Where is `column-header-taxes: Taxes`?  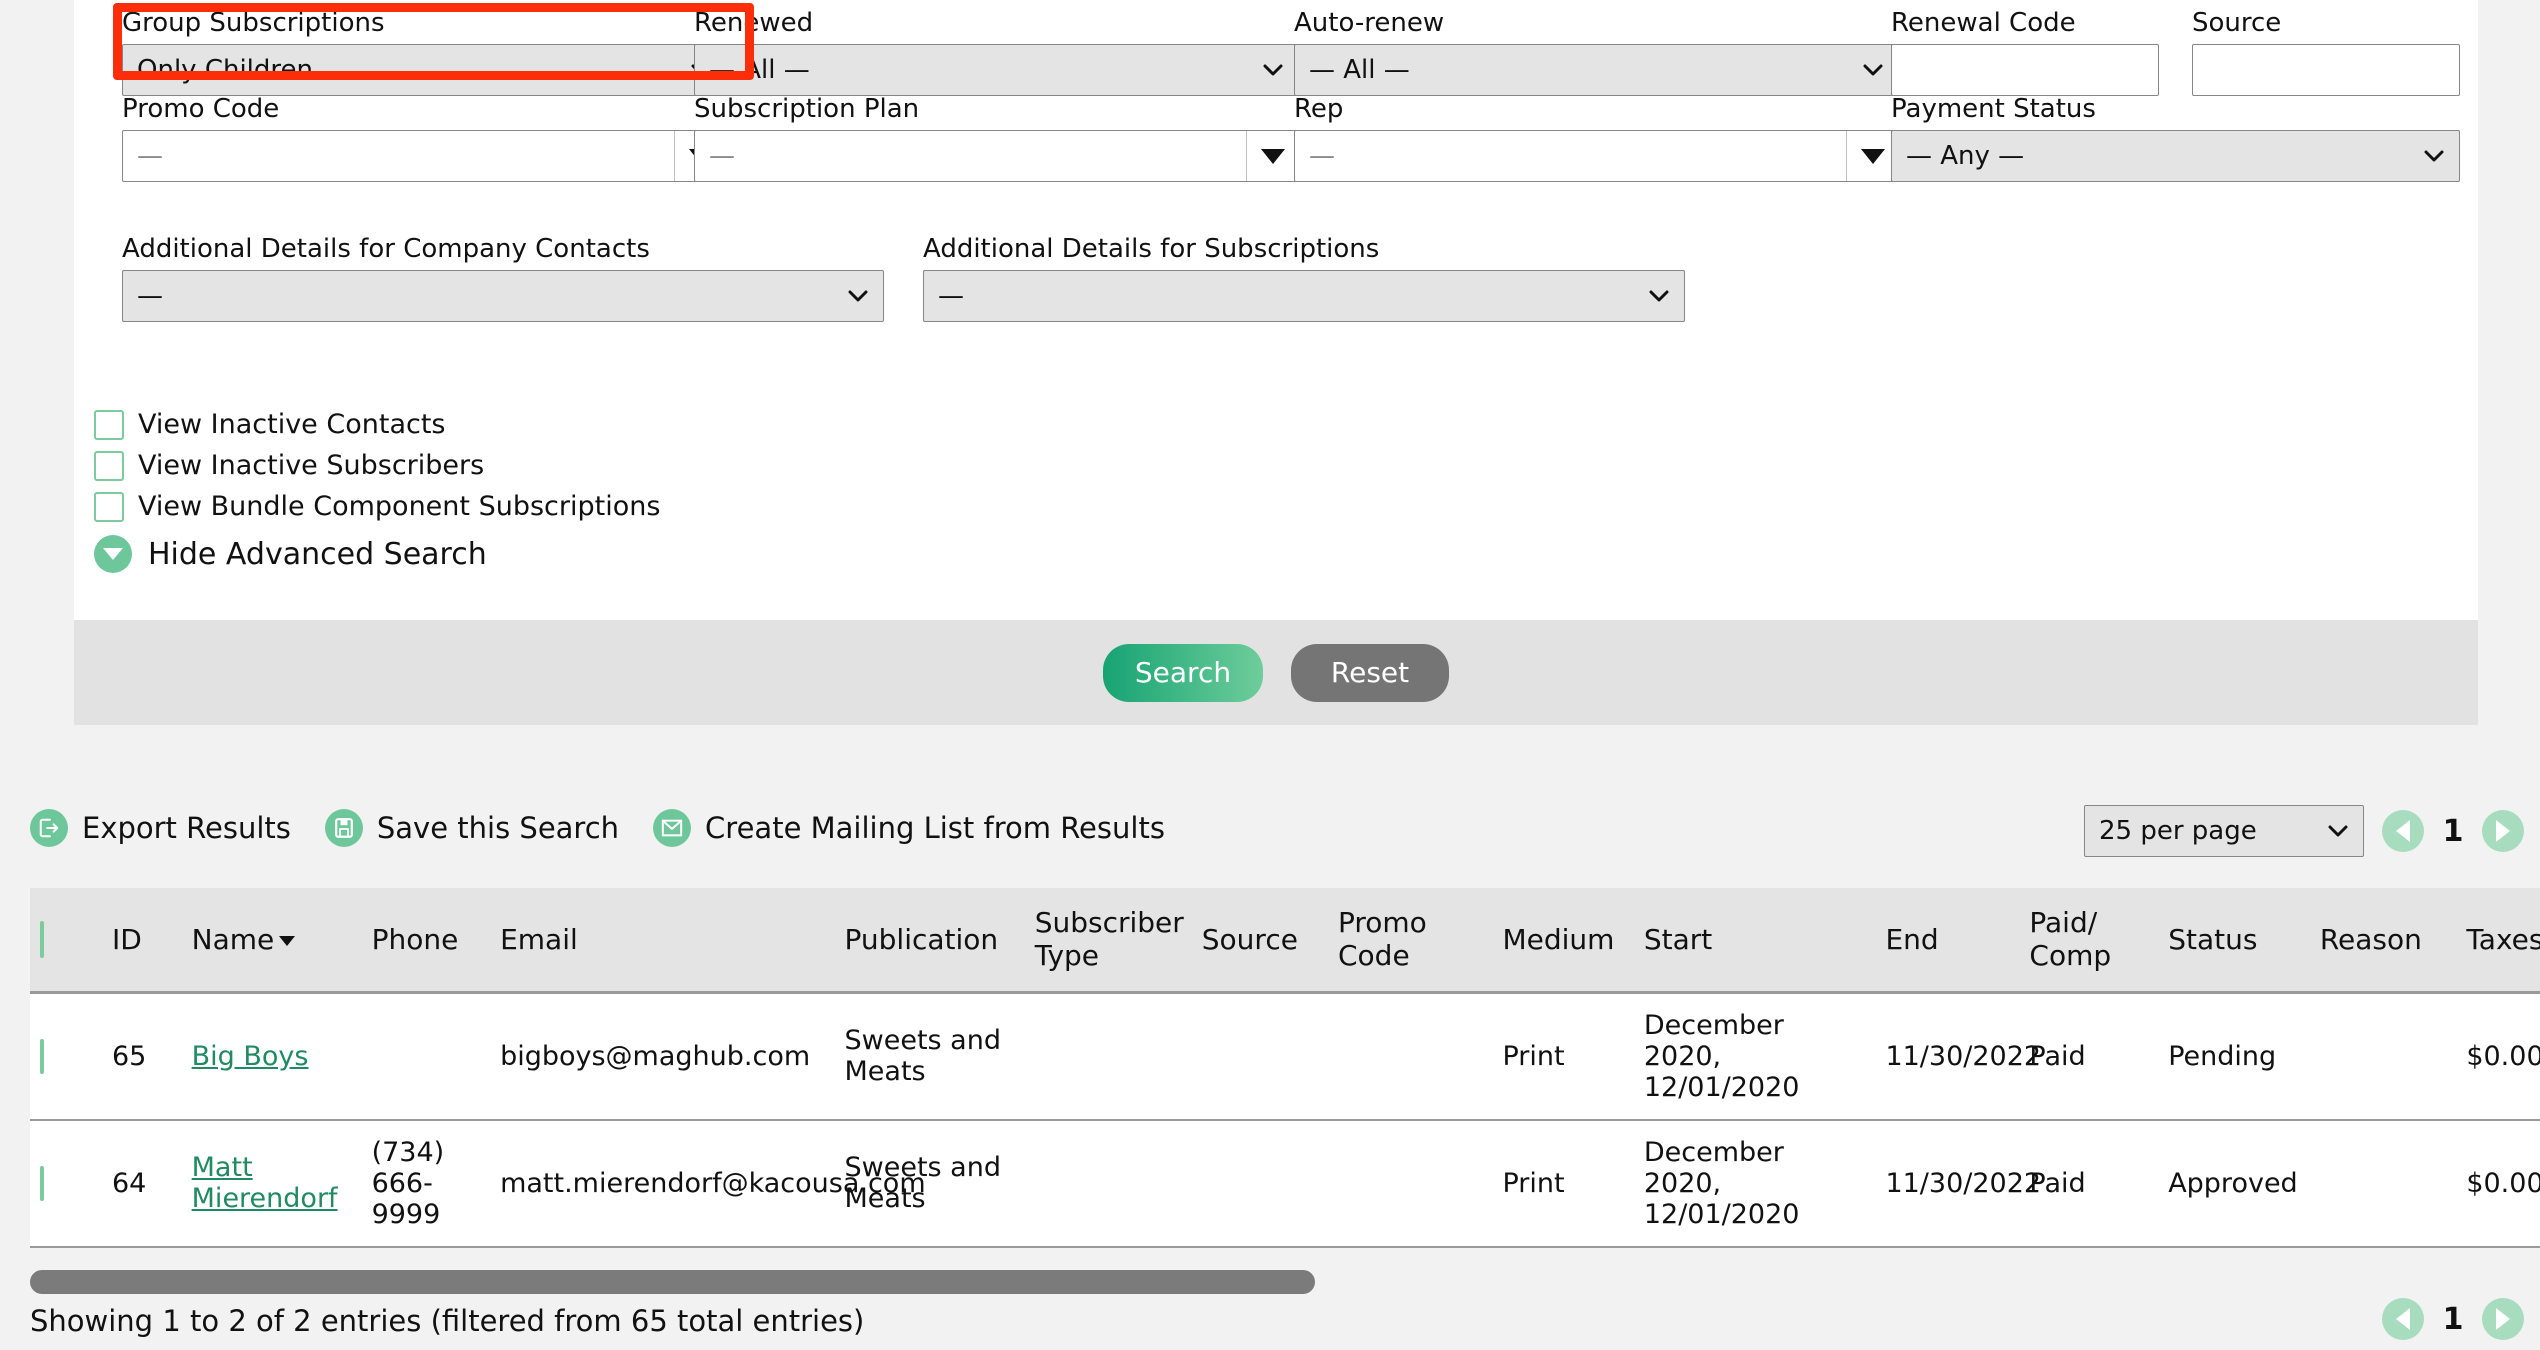
column-header-taxes: Taxes is located at coordinates (2498, 941).